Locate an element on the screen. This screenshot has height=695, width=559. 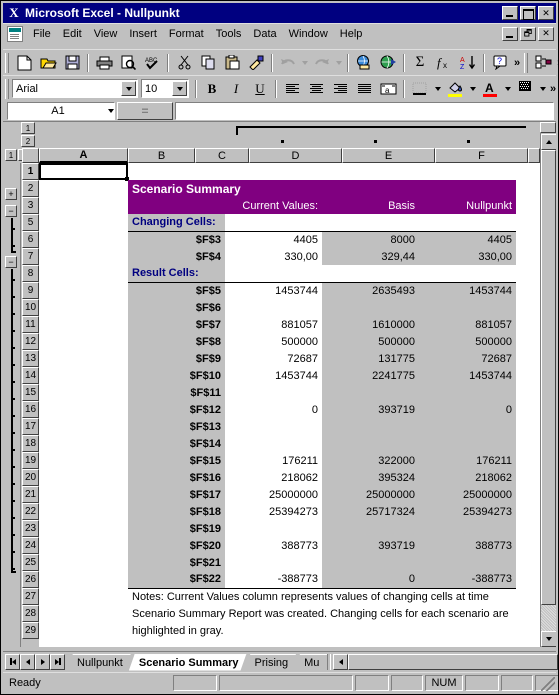
copy-icon is located at coordinates (208, 63).